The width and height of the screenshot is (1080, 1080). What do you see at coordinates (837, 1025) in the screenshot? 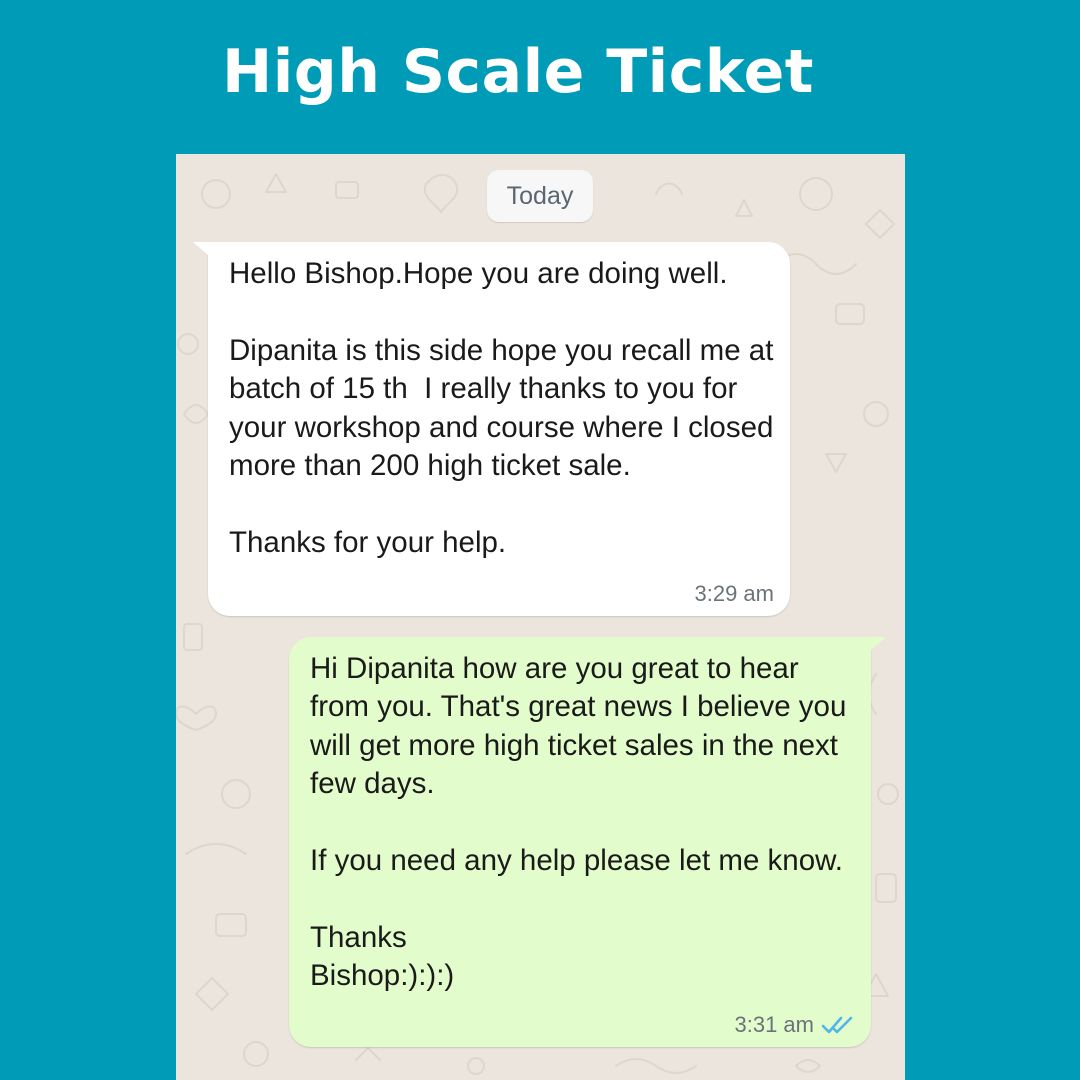
I see `double-check-read-icon` at bounding box center [837, 1025].